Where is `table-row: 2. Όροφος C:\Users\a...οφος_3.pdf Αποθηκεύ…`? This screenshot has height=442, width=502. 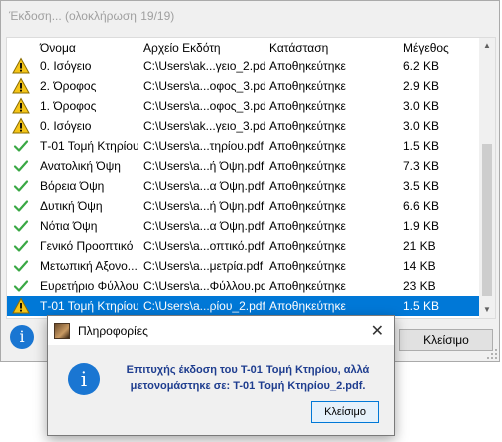 table-row: 2. Όροφος C:\Users\a...οφος_3.pdf Αποθηκεύ… is located at coordinates (244, 86).